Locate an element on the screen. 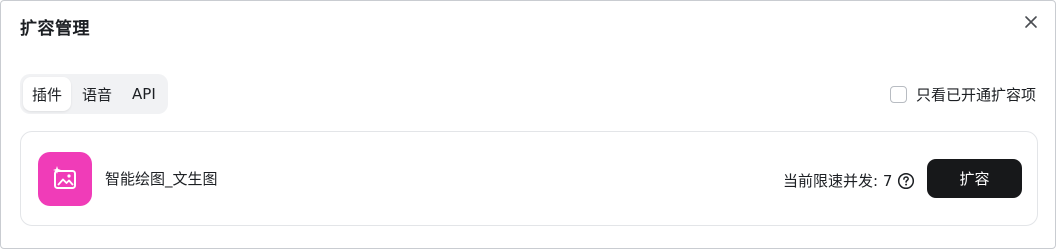 The height and width of the screenshot is (249, 1056). plugin-name: 智能绘图_文生图 is located at coordinates (161, 179).